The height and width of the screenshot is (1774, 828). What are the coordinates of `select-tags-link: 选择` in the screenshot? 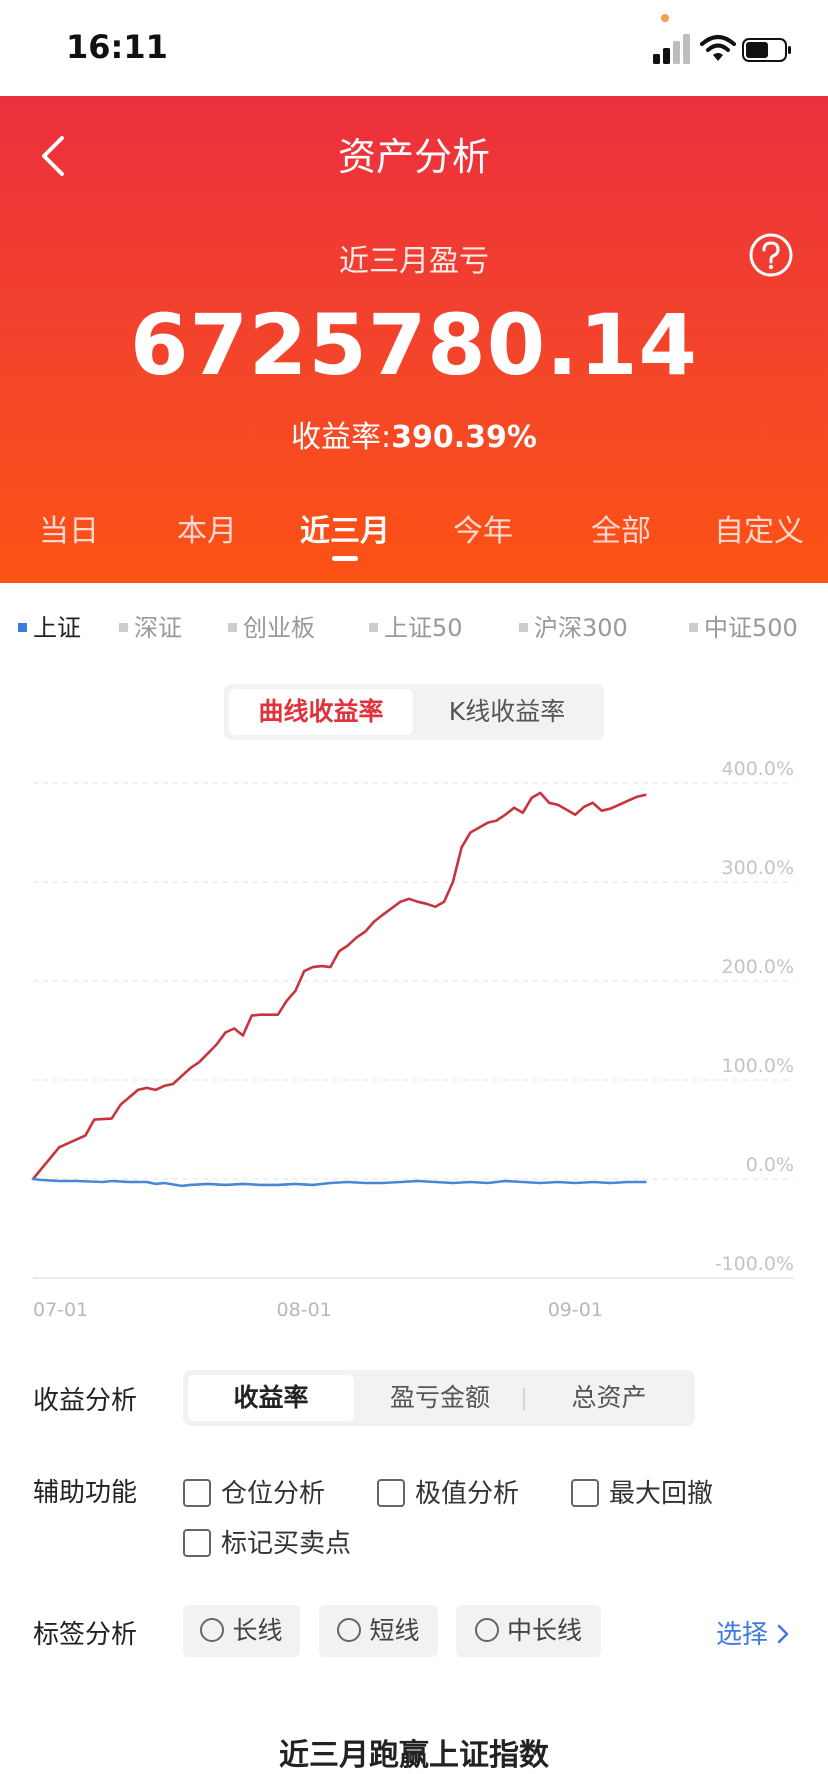 It's located at (753, 1632).